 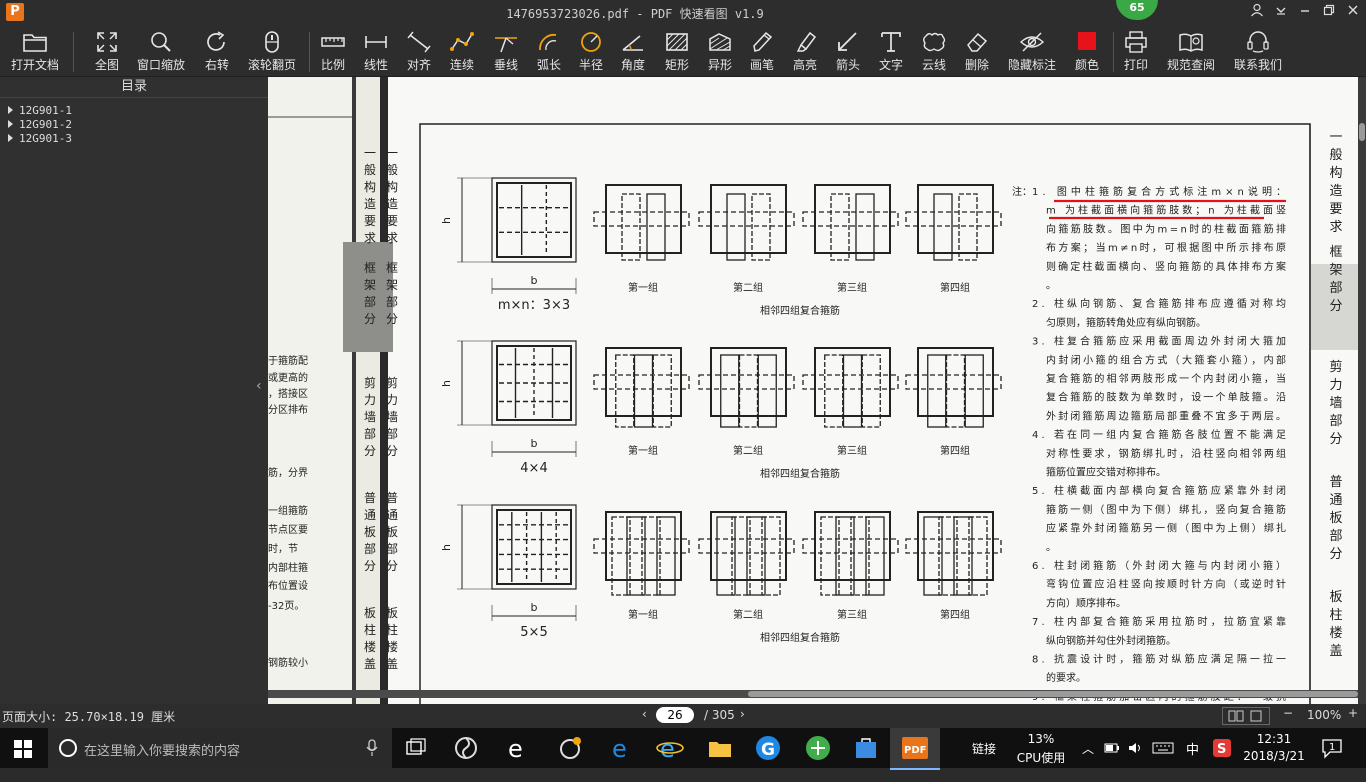 I want to click on hide-annotations-button: 隐藏标注, so click(x=1032, y=50).